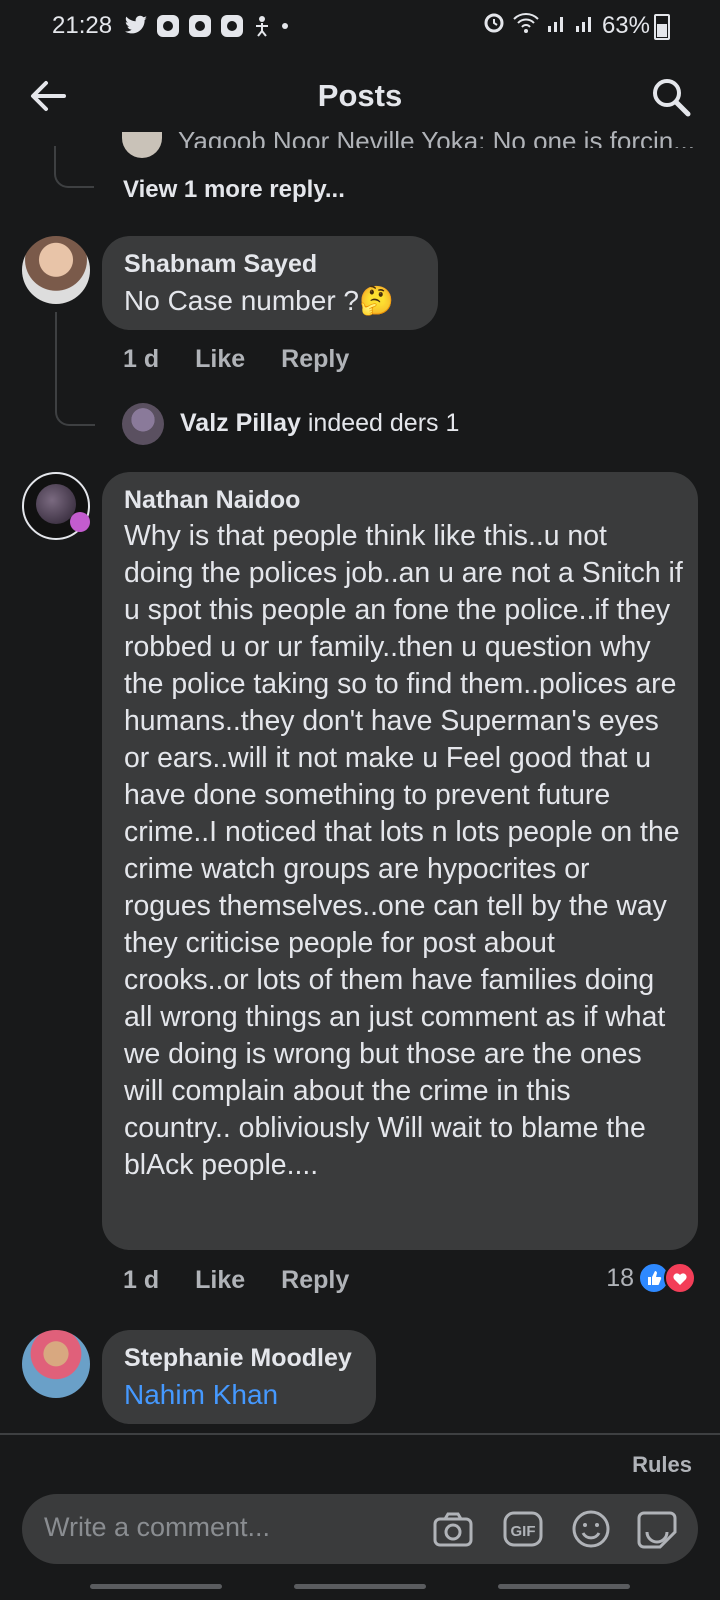 This screenshot has width=720, height=1600. I want to click on notification-icons, so click(207, 28).